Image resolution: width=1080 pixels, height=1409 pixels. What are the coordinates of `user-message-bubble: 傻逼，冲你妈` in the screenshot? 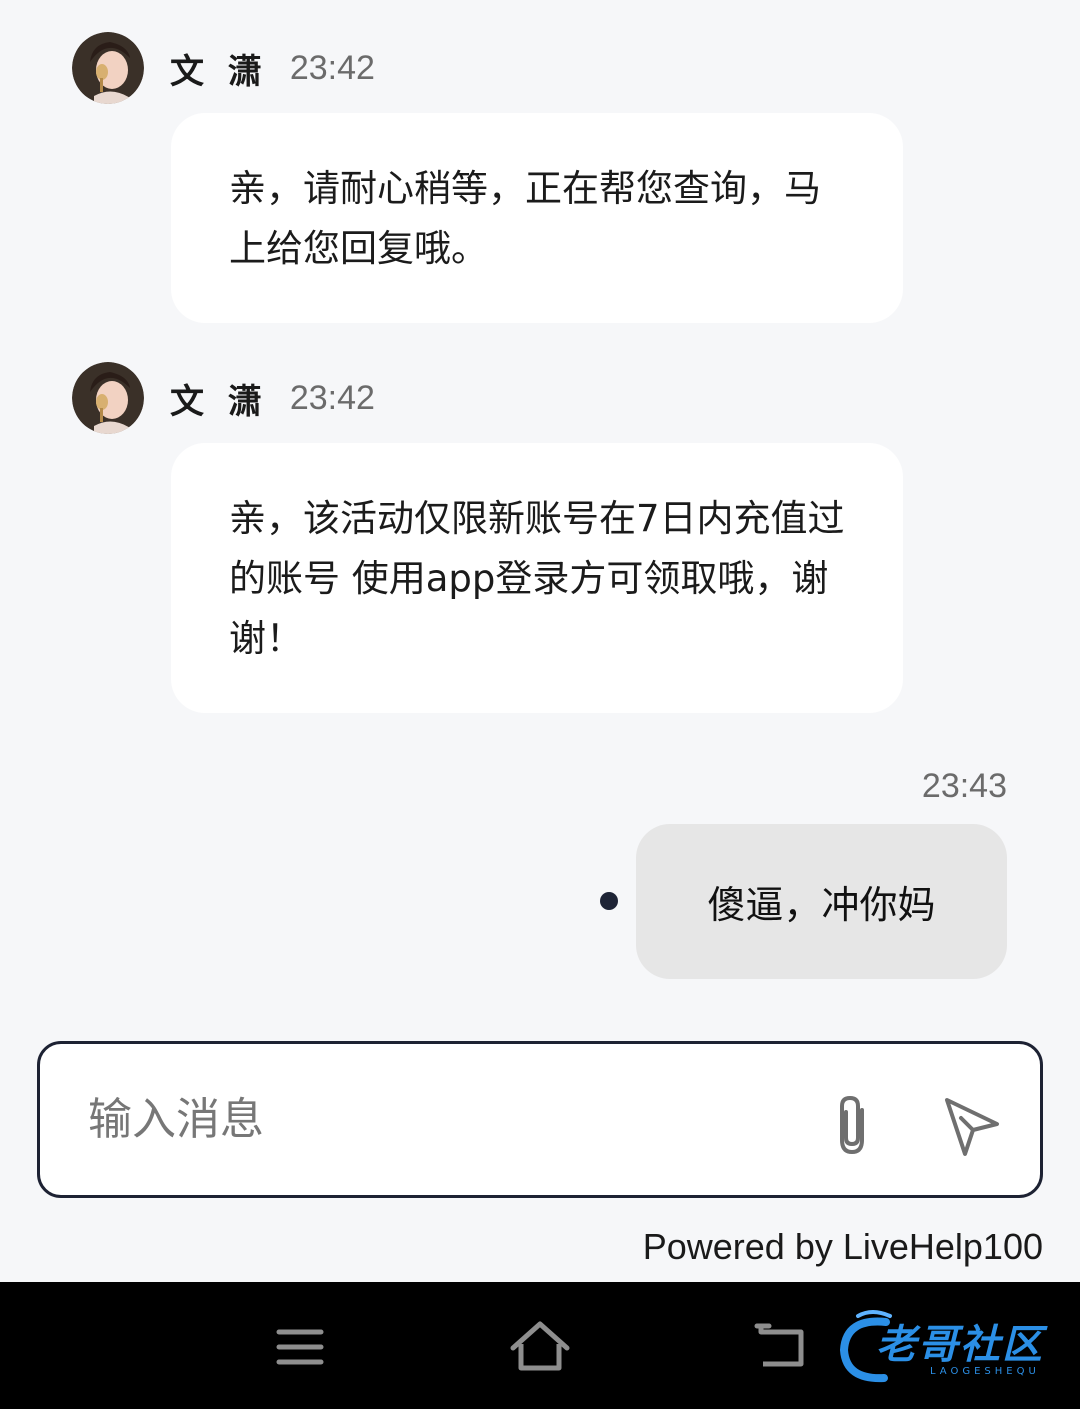 It's located at (821, 901).